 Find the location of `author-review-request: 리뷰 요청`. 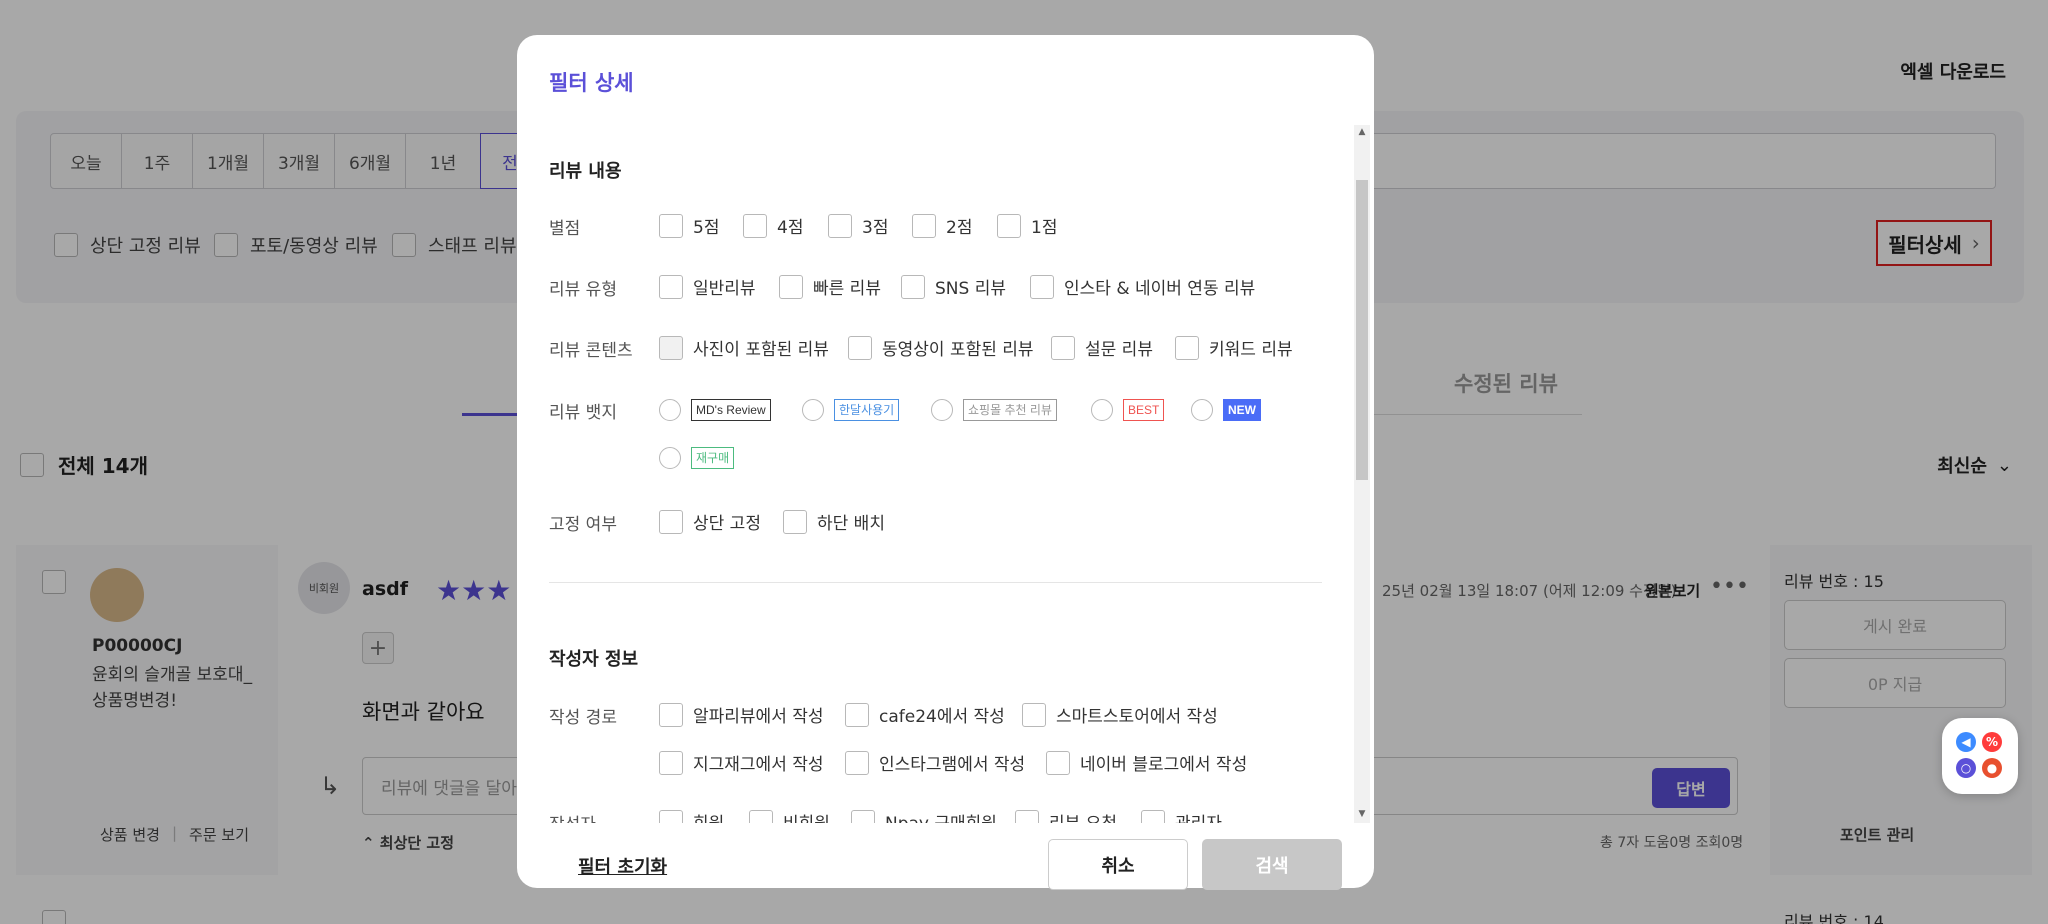

author-review-request: 리뷰 요청 is located at coordinates (1066, 816).